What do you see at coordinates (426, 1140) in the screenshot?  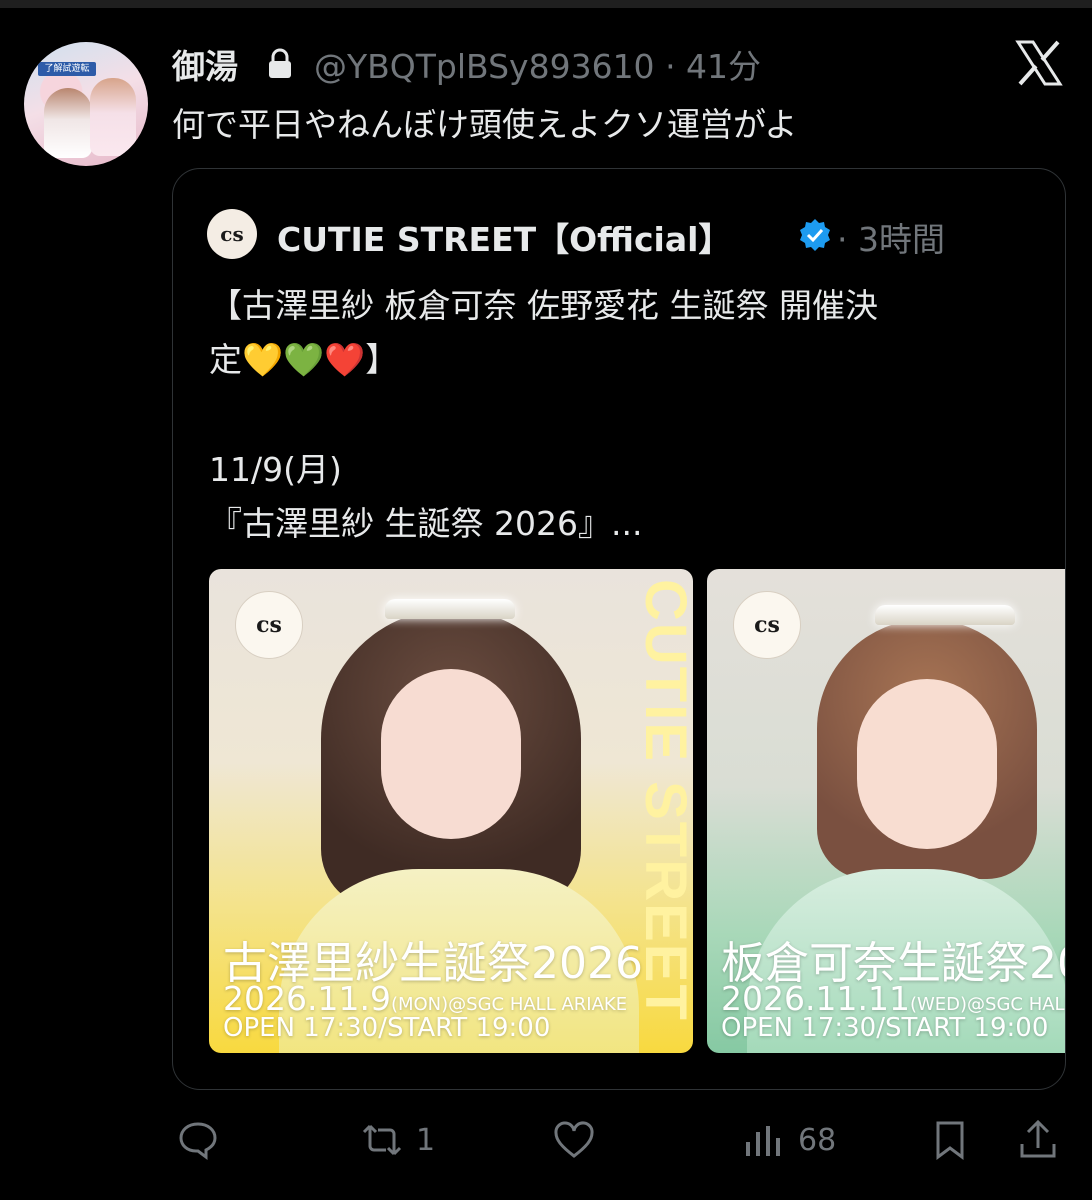 I see `retweet-count: 1` at bounding box center [426, 1140].